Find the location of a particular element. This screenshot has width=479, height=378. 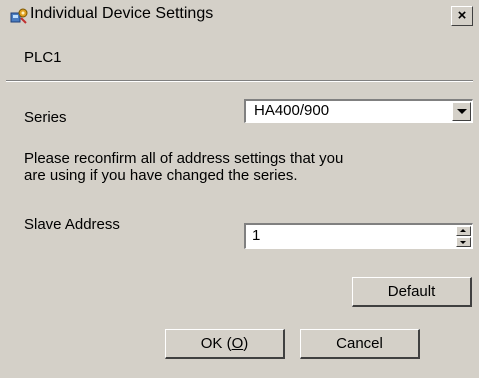

separator-highlight is located at coordinates (239, 81).